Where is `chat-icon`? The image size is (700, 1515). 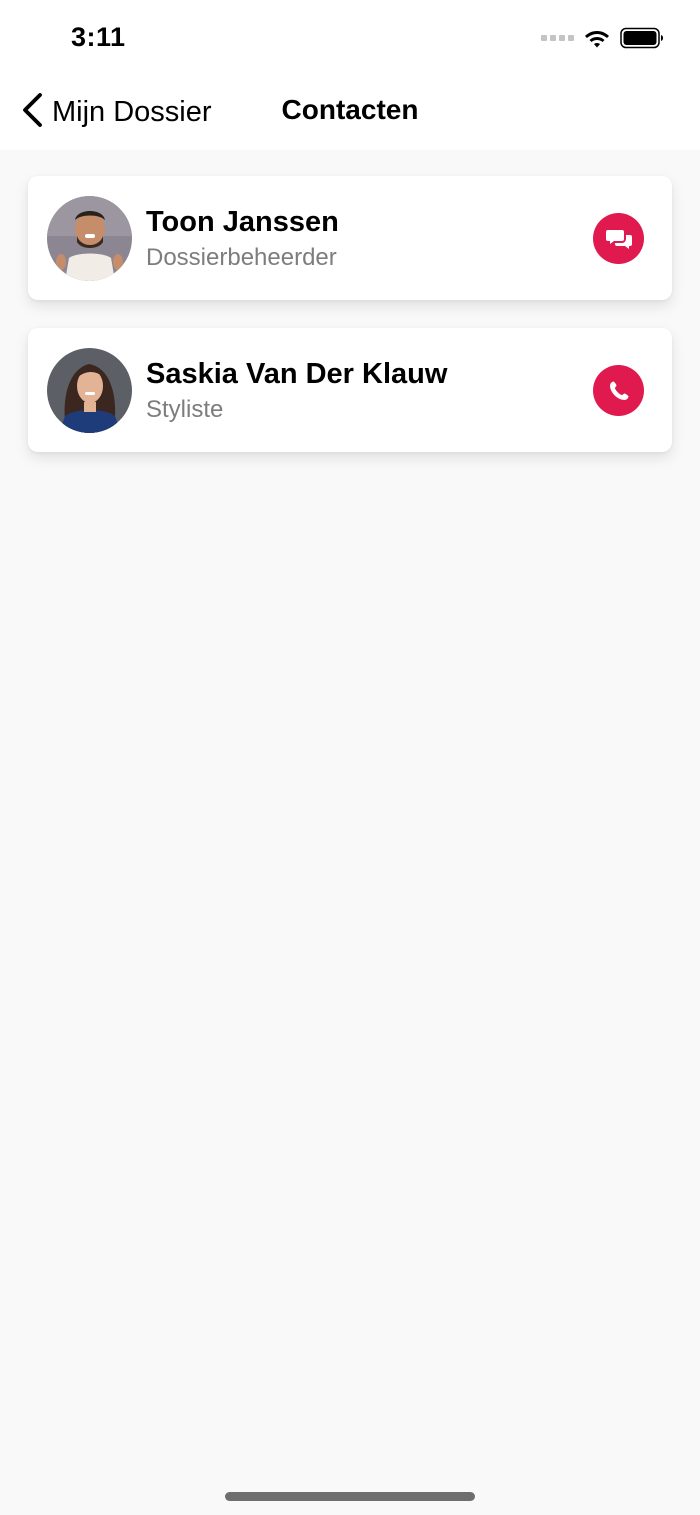
chat-icon is located at coordinates (619, 239).